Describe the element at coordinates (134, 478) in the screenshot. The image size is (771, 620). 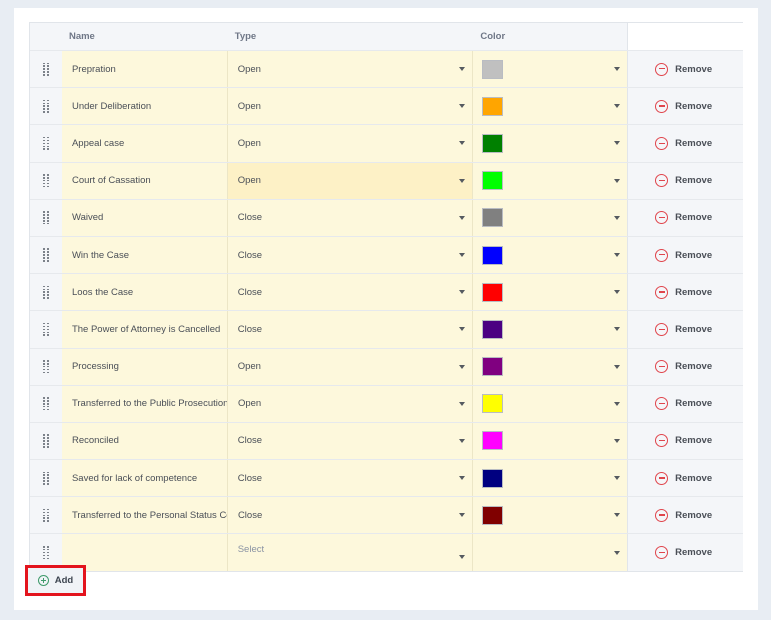
I see `name-value: Saved for lack of competence` at that location.